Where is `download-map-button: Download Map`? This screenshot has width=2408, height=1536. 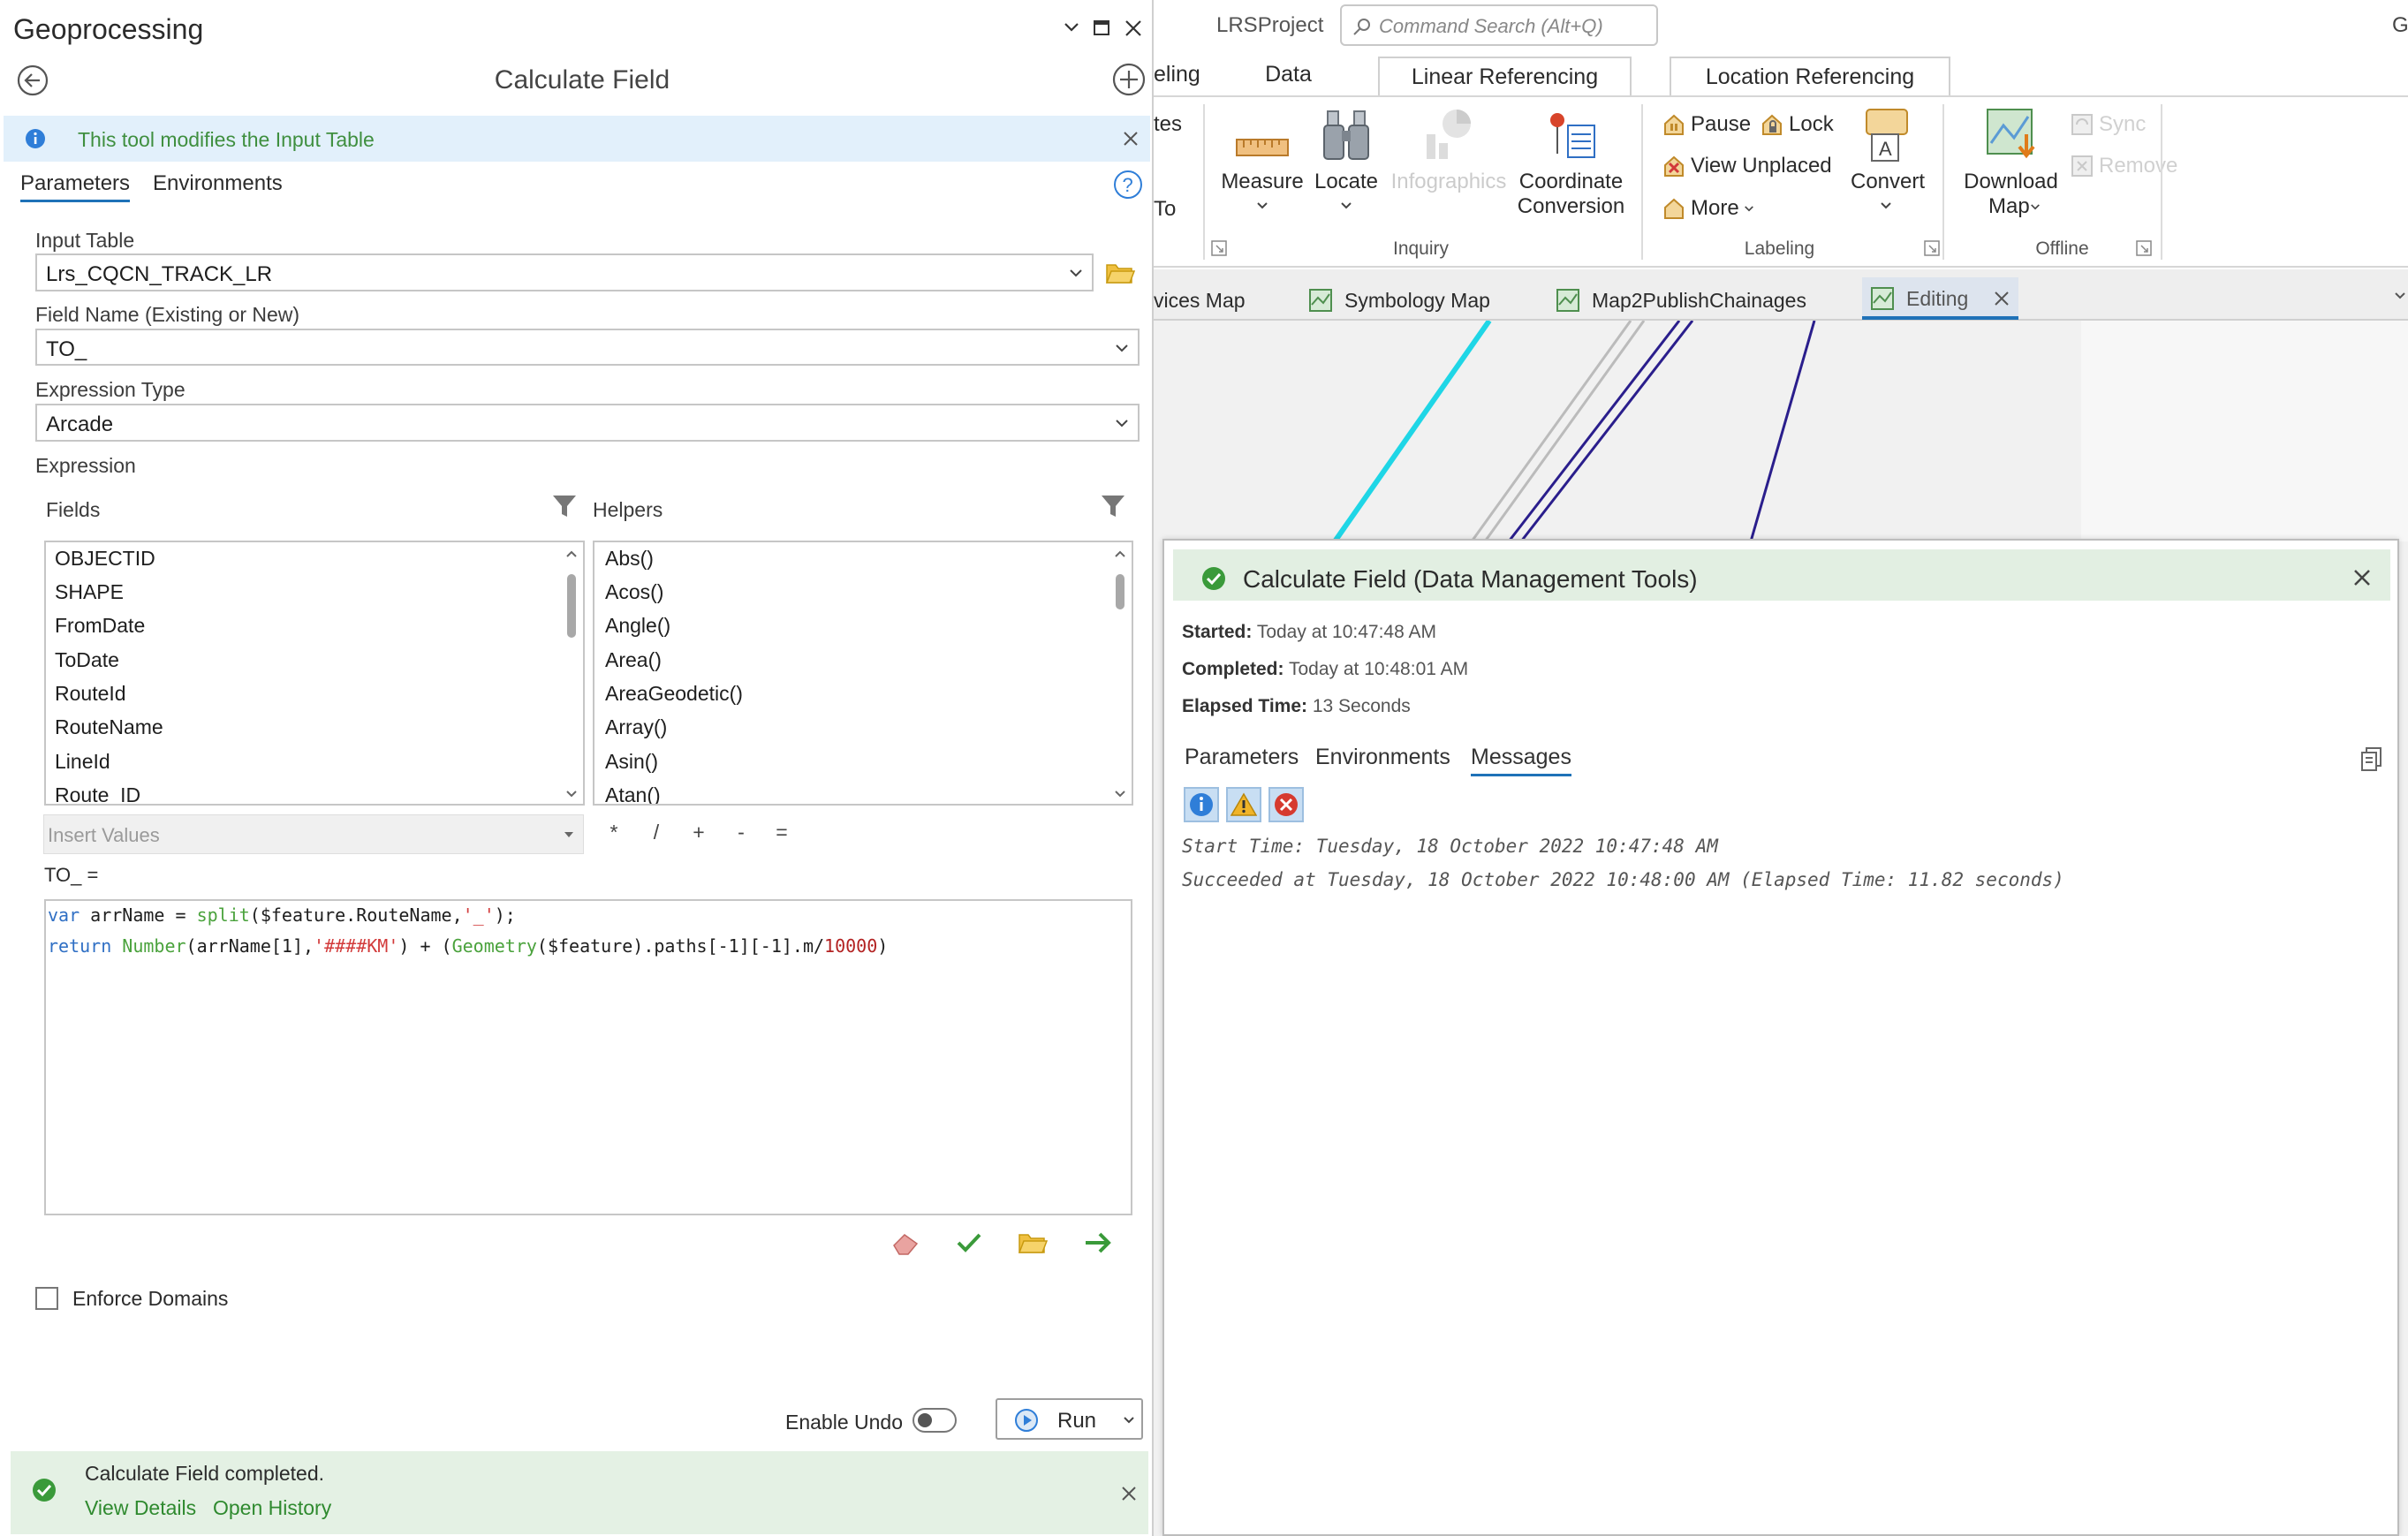 download-map-button: Download Map is located at coordinates (2011, 164).